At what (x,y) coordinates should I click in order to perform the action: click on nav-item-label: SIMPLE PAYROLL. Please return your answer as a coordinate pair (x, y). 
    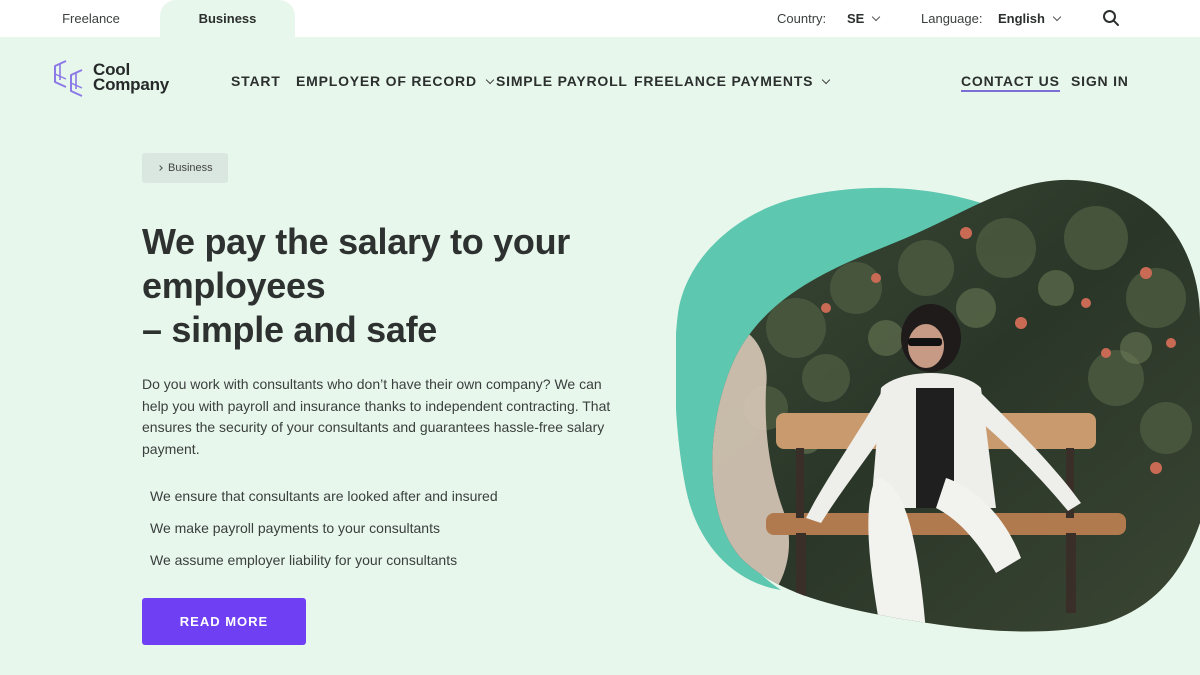
    Looking at the image, I should click on (562, 81).